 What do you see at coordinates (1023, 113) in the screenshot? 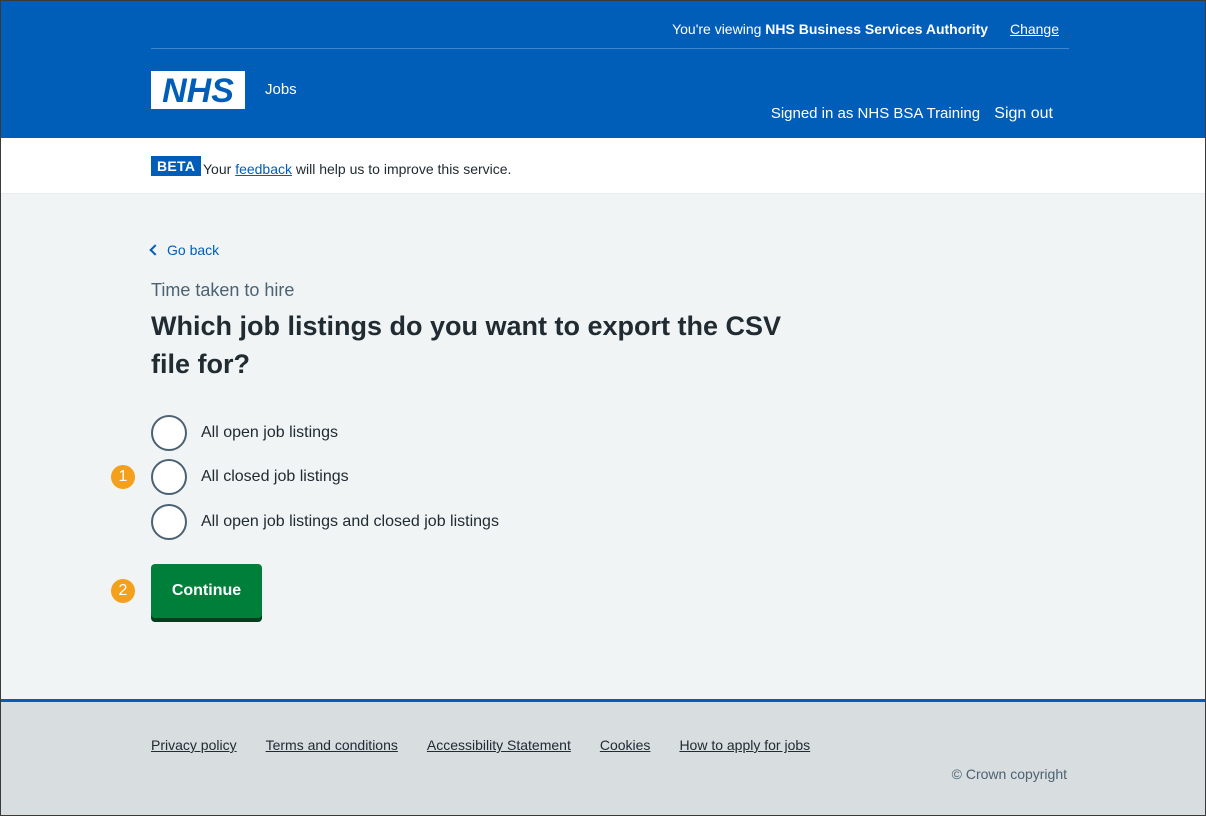
I see `sign-out-link: Sign out` at bounding box center [1023, 113].